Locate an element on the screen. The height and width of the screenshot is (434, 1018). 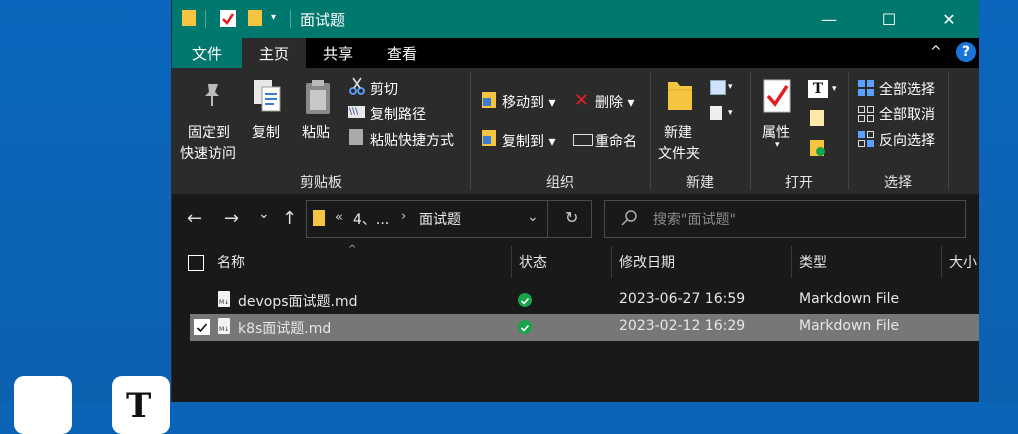
minimize-button: — is located at coordinates (829, 19).